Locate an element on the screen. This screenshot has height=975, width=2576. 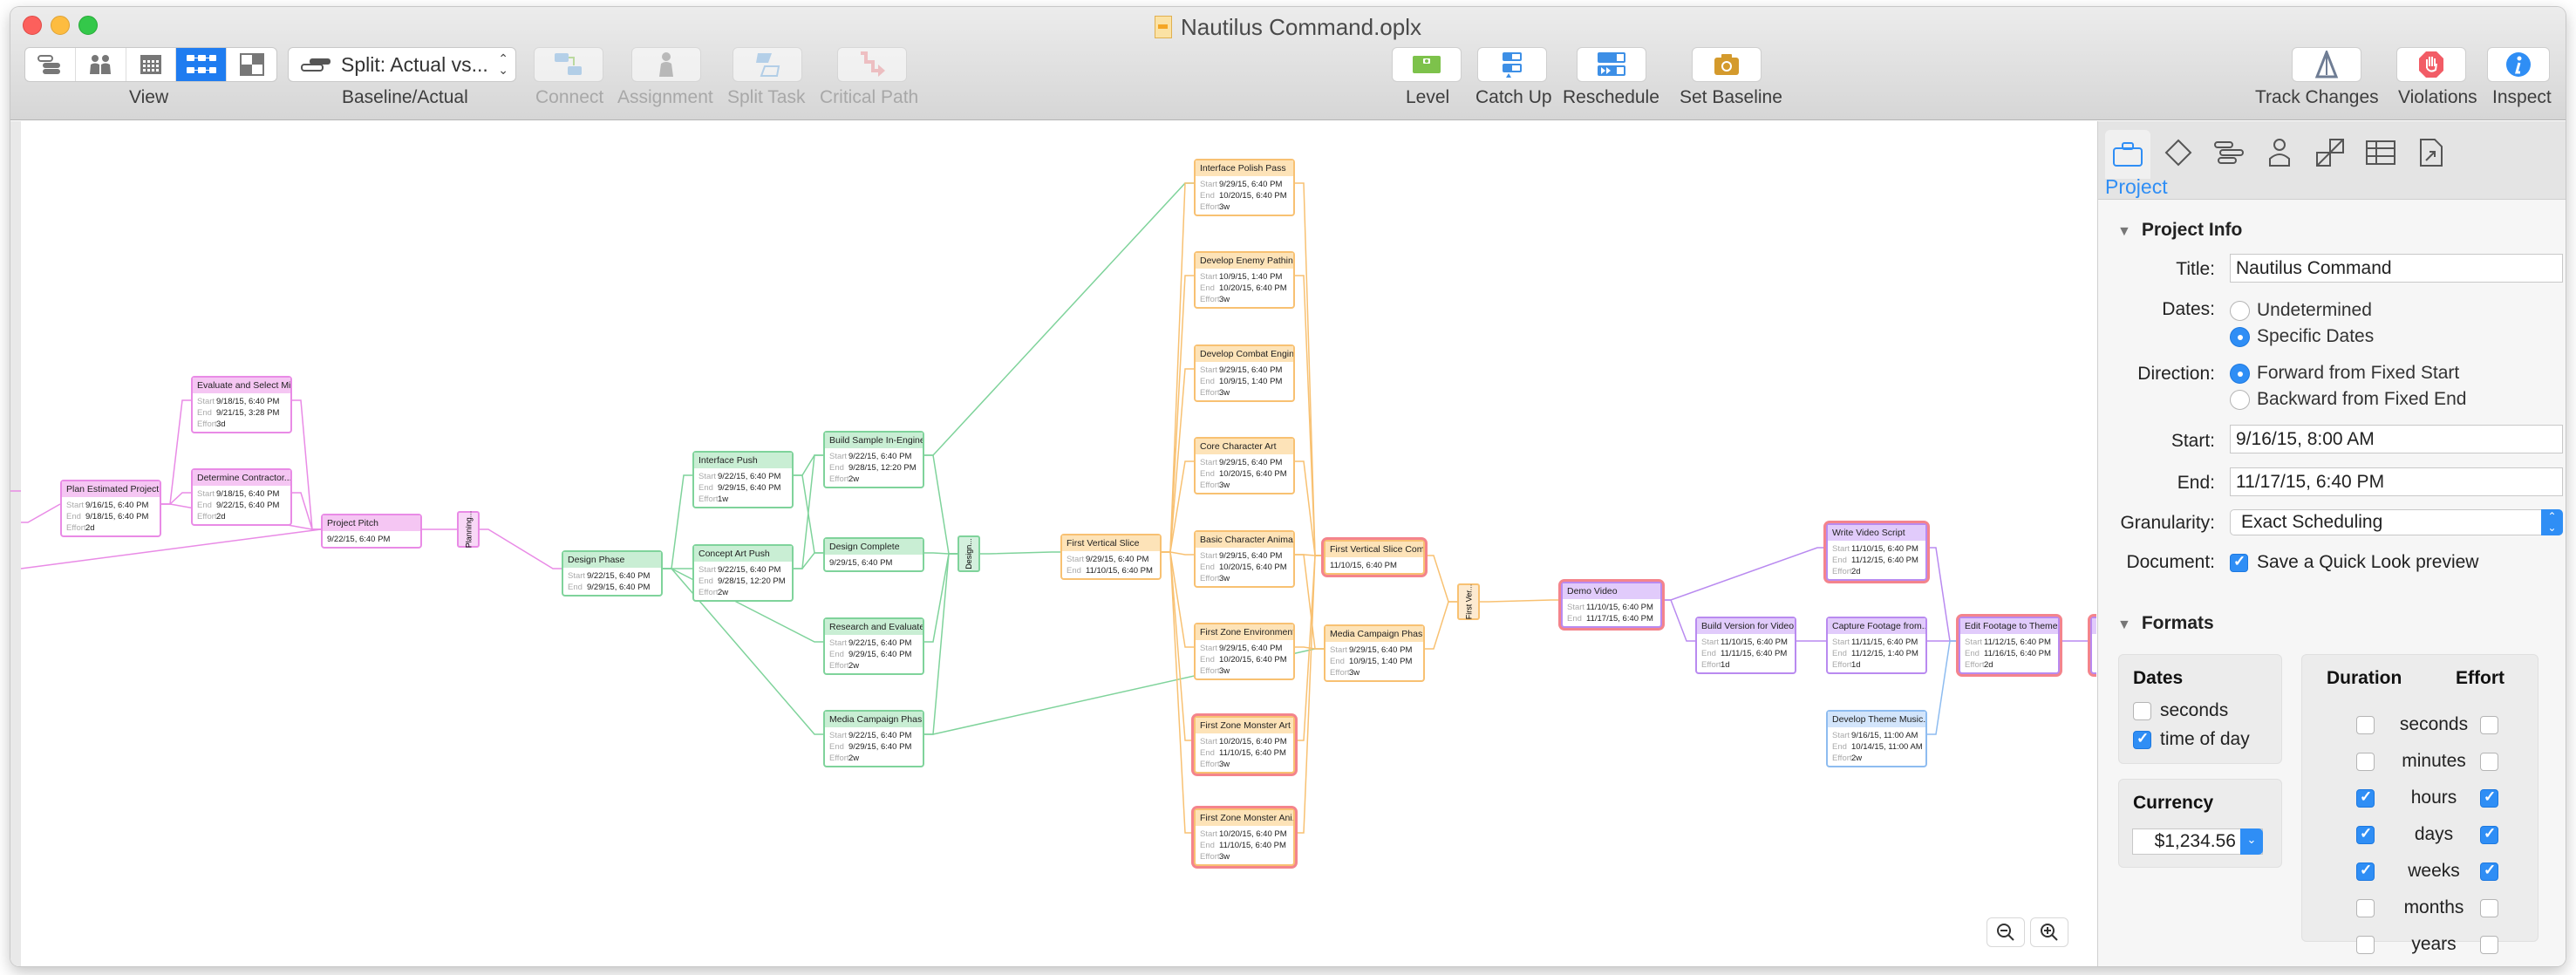
duration-hours-checkbox is located at coordinates (2365, 798).